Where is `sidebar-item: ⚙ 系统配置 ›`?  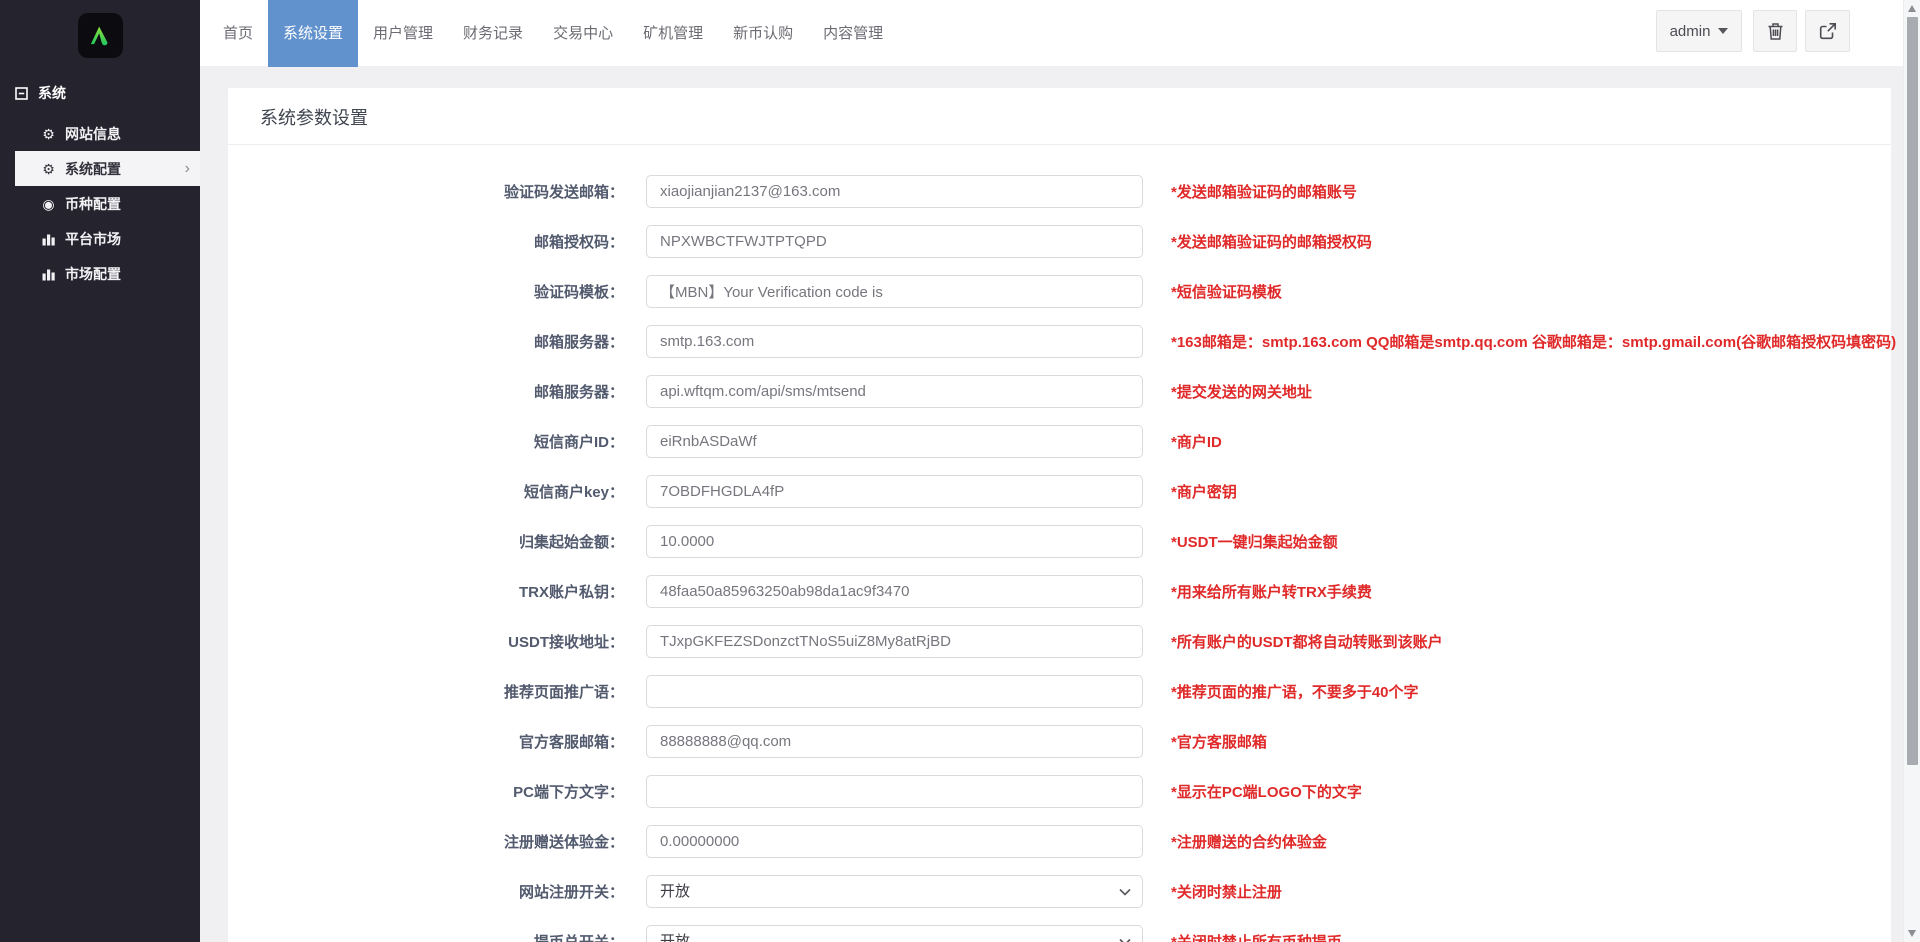
sidebar-item: ⚙ 系统配置 › is located at coordinates (107, 168).